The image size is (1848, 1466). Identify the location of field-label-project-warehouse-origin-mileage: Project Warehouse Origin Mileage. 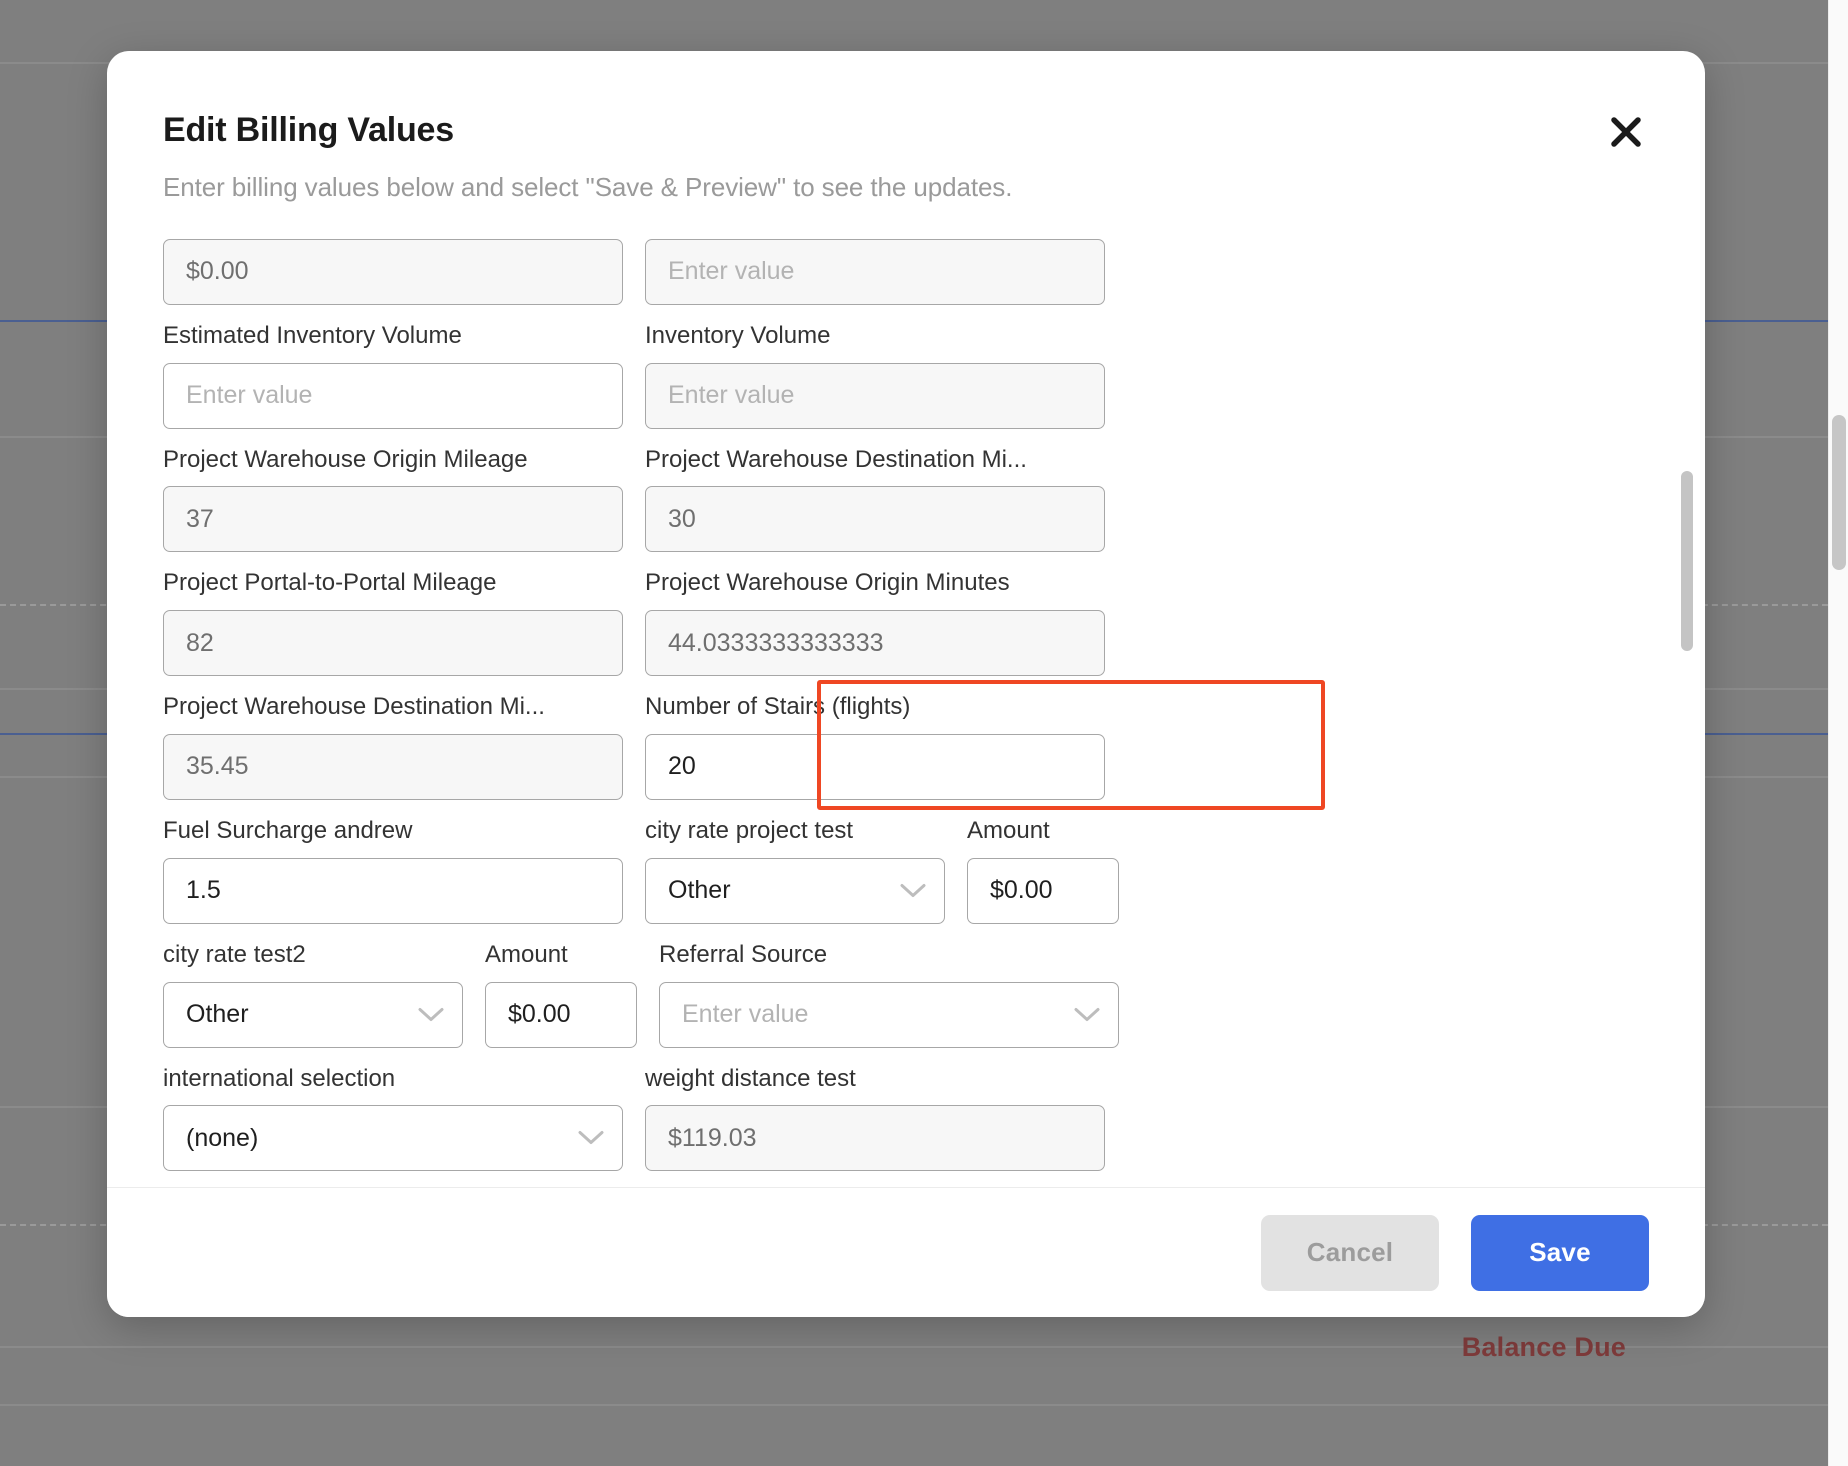
(345, 459).